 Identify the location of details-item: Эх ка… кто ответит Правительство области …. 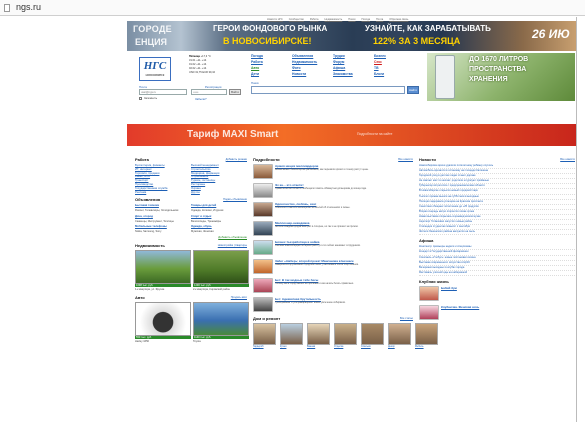
(333, 190).